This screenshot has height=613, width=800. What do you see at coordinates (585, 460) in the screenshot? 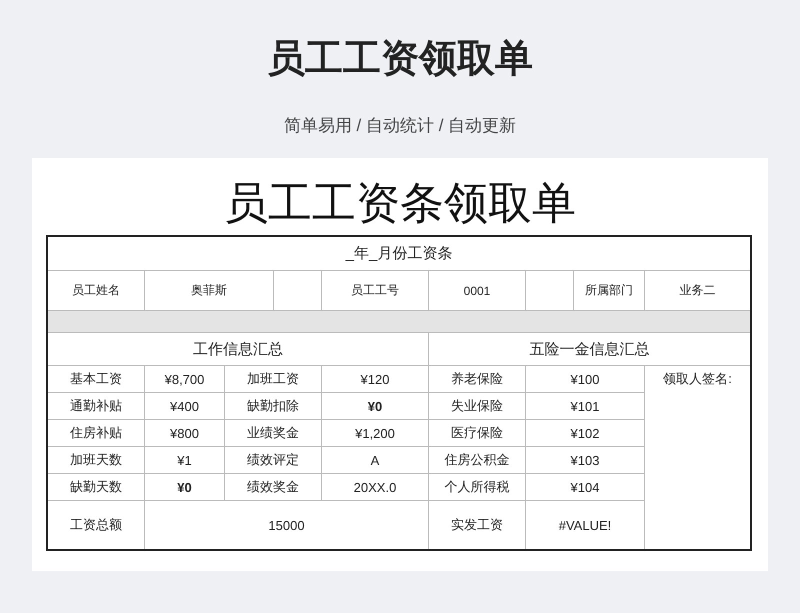
I see `table-cell: ¥103` at bounding box center [585, 460].